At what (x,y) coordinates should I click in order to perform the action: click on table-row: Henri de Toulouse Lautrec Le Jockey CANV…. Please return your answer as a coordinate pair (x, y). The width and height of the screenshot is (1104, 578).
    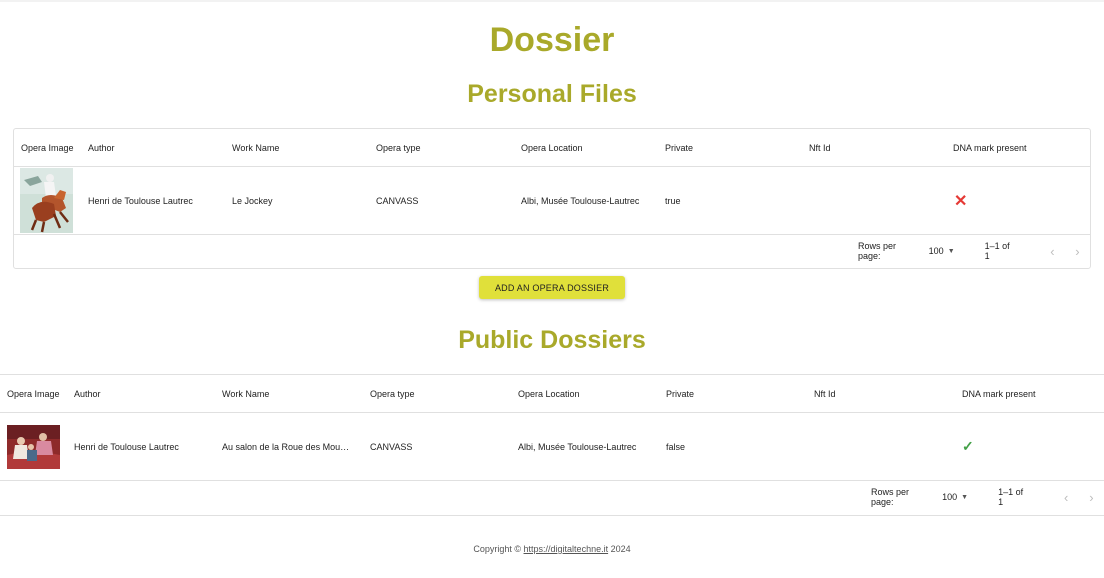
    Looking at the image, I should click on (552, 201).